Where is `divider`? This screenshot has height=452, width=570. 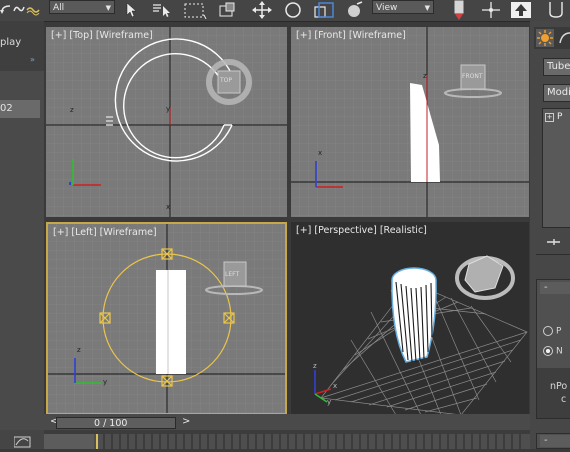
divider is located at coordinates (553, 254).